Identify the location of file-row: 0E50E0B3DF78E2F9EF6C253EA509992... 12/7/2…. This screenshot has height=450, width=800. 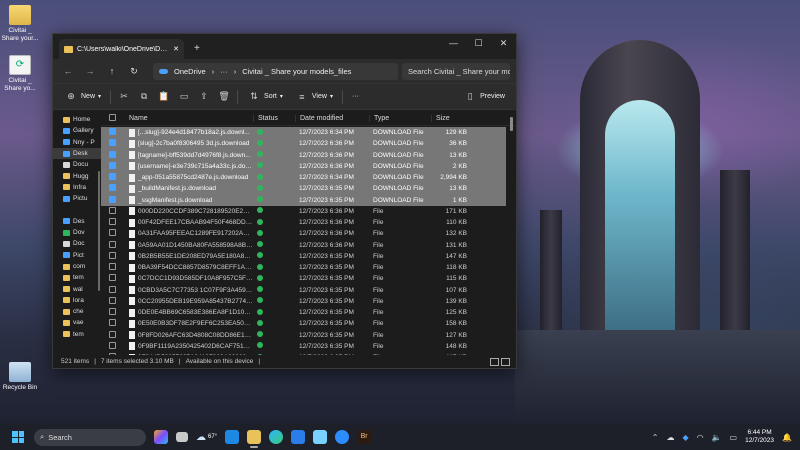
(303, 323).